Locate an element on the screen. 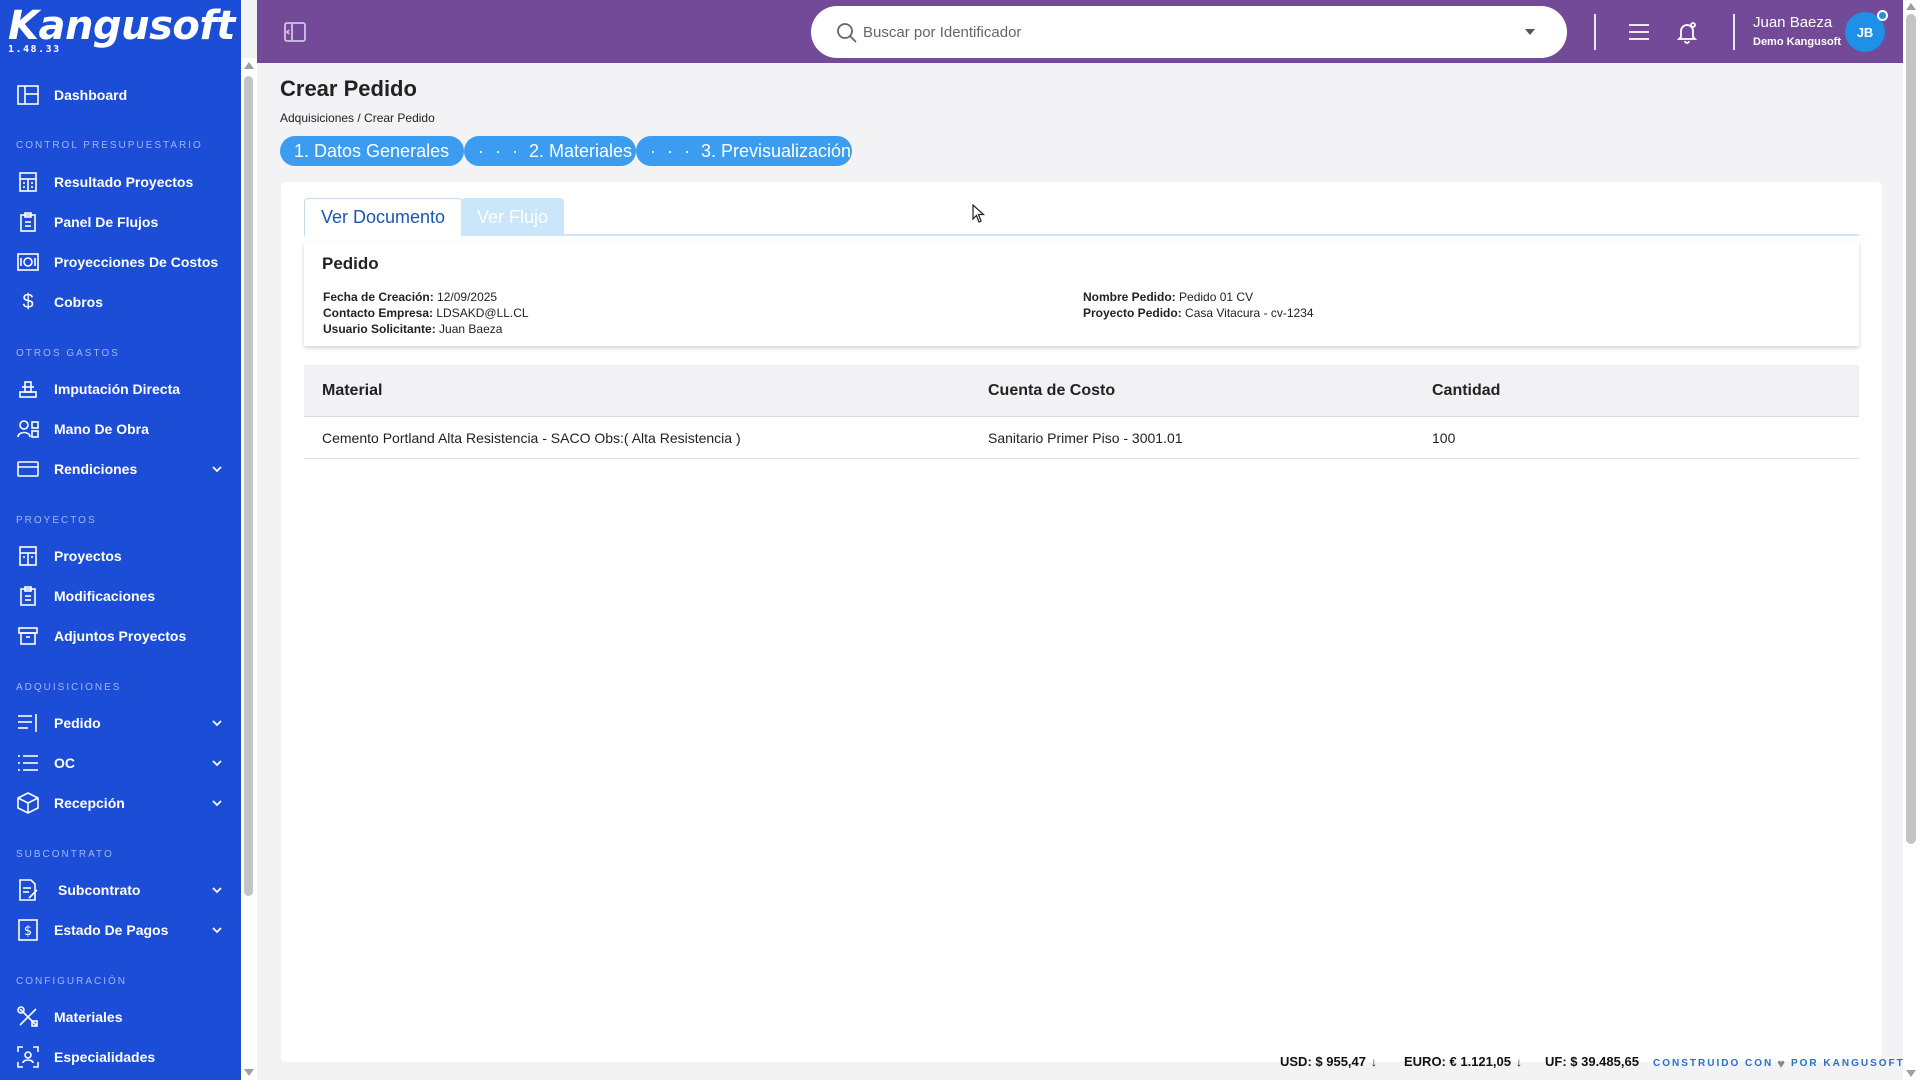  section-otros-gastos: OTROS GASTOS is located at coordinates (68, 353).